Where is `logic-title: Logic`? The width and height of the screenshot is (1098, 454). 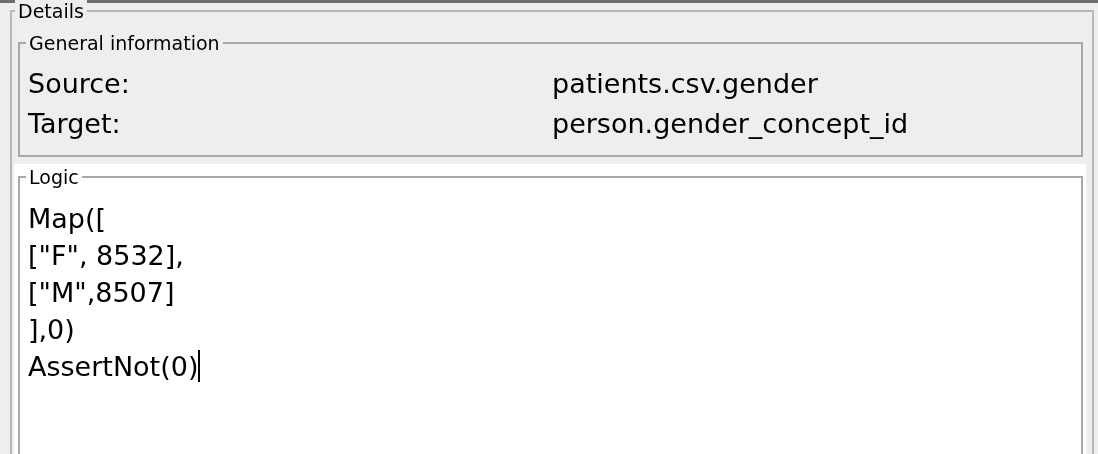 logic-title: Logic is located at coordinates (54, 177).